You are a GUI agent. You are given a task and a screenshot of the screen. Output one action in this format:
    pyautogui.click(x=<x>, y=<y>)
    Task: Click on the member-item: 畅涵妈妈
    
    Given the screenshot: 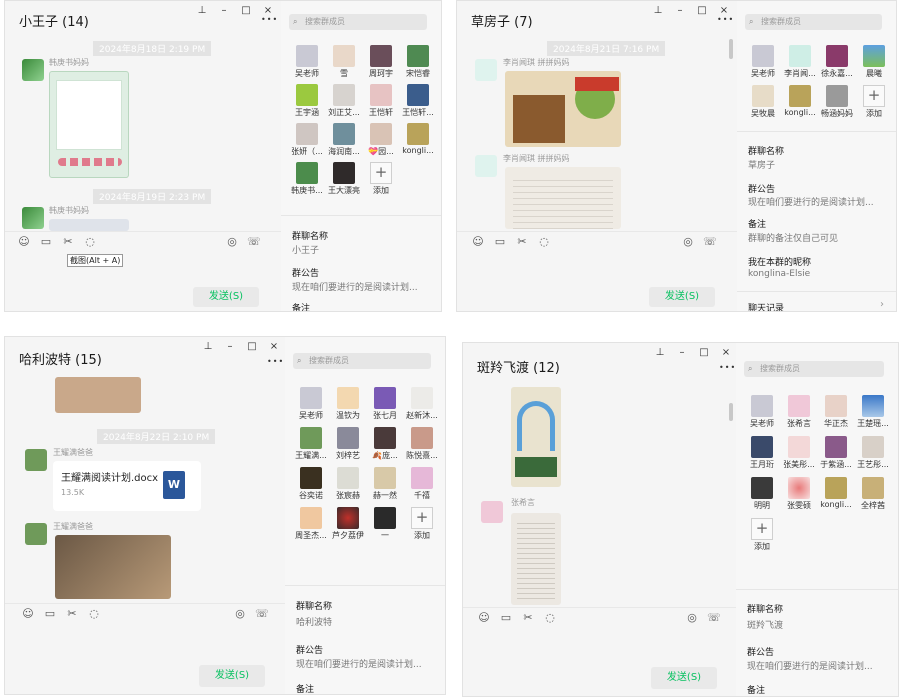 What is the action you would take?
    pyautogui.click(x=837, y=102)
    